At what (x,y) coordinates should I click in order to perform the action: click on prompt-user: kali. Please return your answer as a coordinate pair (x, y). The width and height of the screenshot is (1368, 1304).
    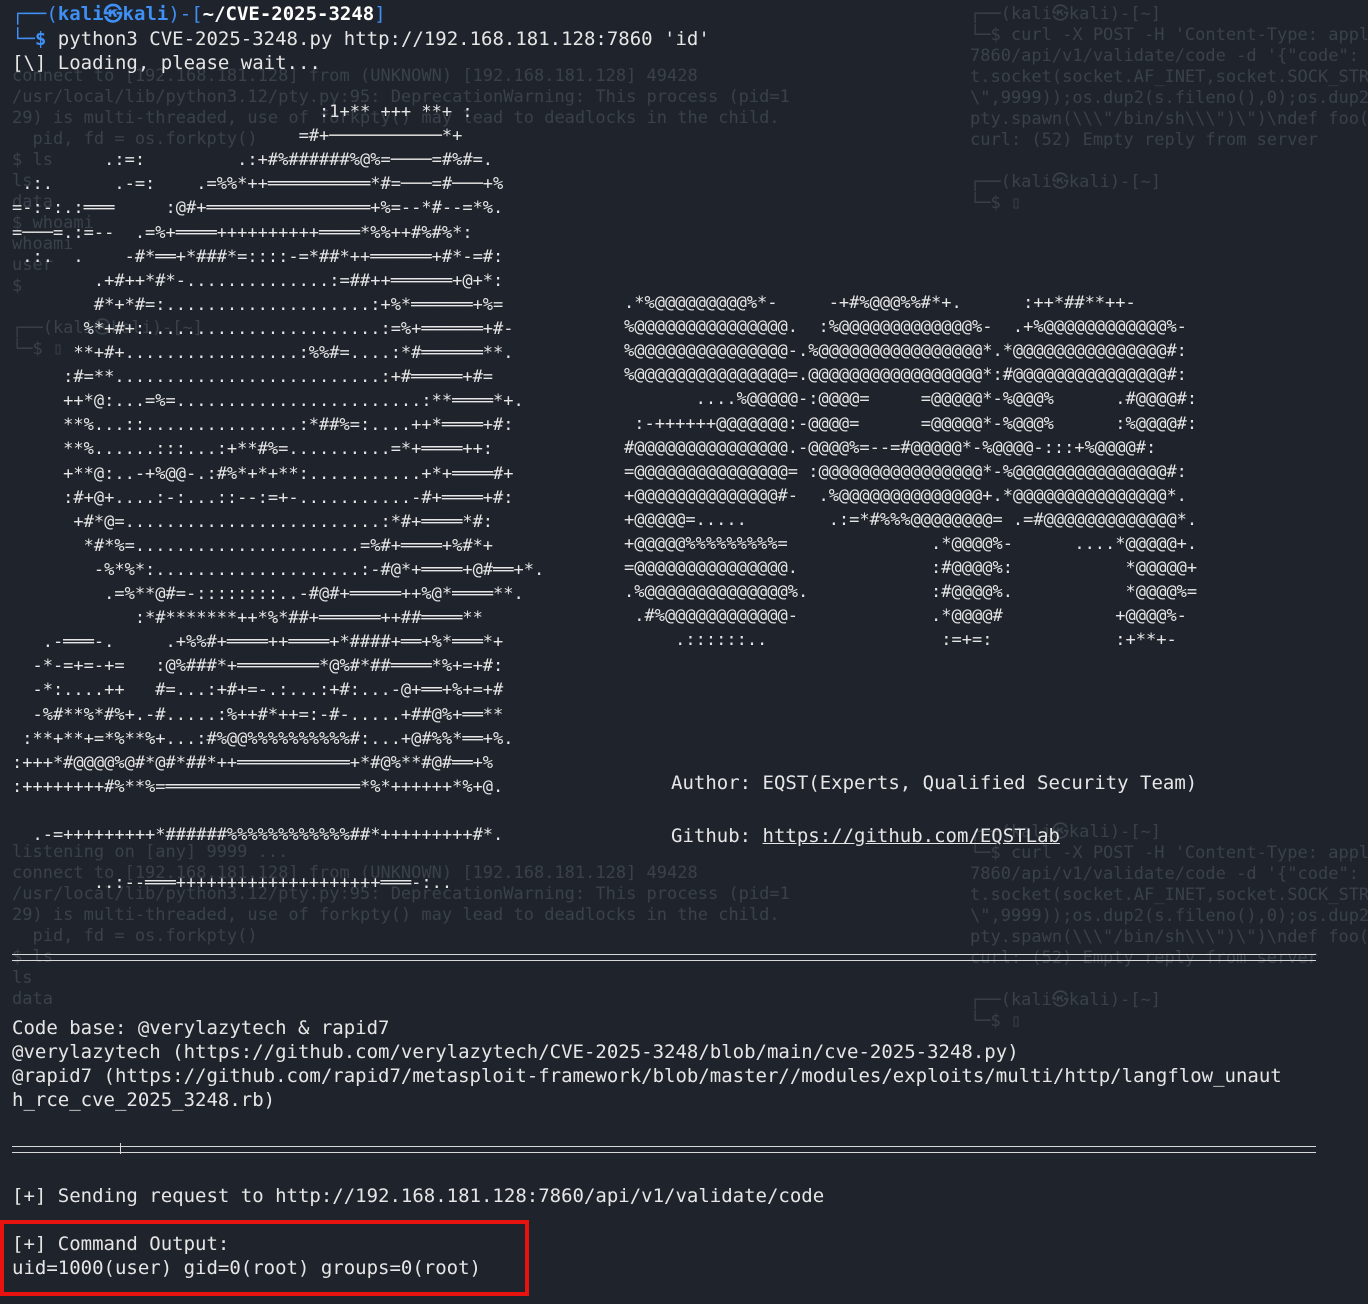
    Looking at the image, I should click on (80, 14).